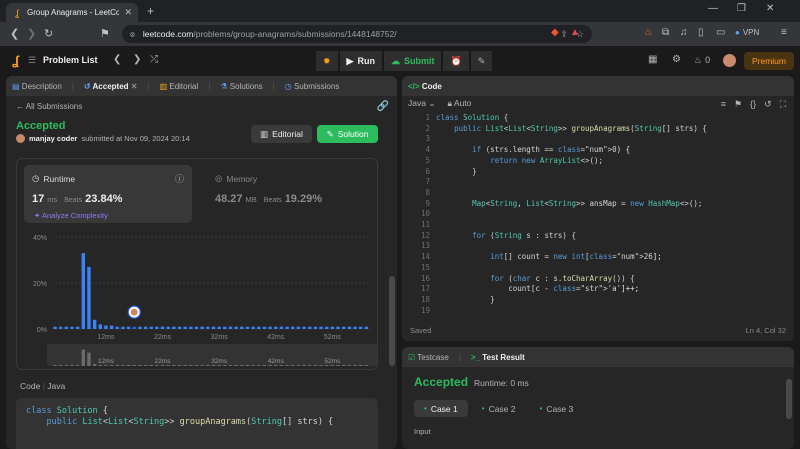 Image resolution: width=800 pixels, height=449 pixels. What do you see at coordinates (137, 59) in the screenshot?
I see `next-problem-icon: ❯` at bounding box center [137, 59].